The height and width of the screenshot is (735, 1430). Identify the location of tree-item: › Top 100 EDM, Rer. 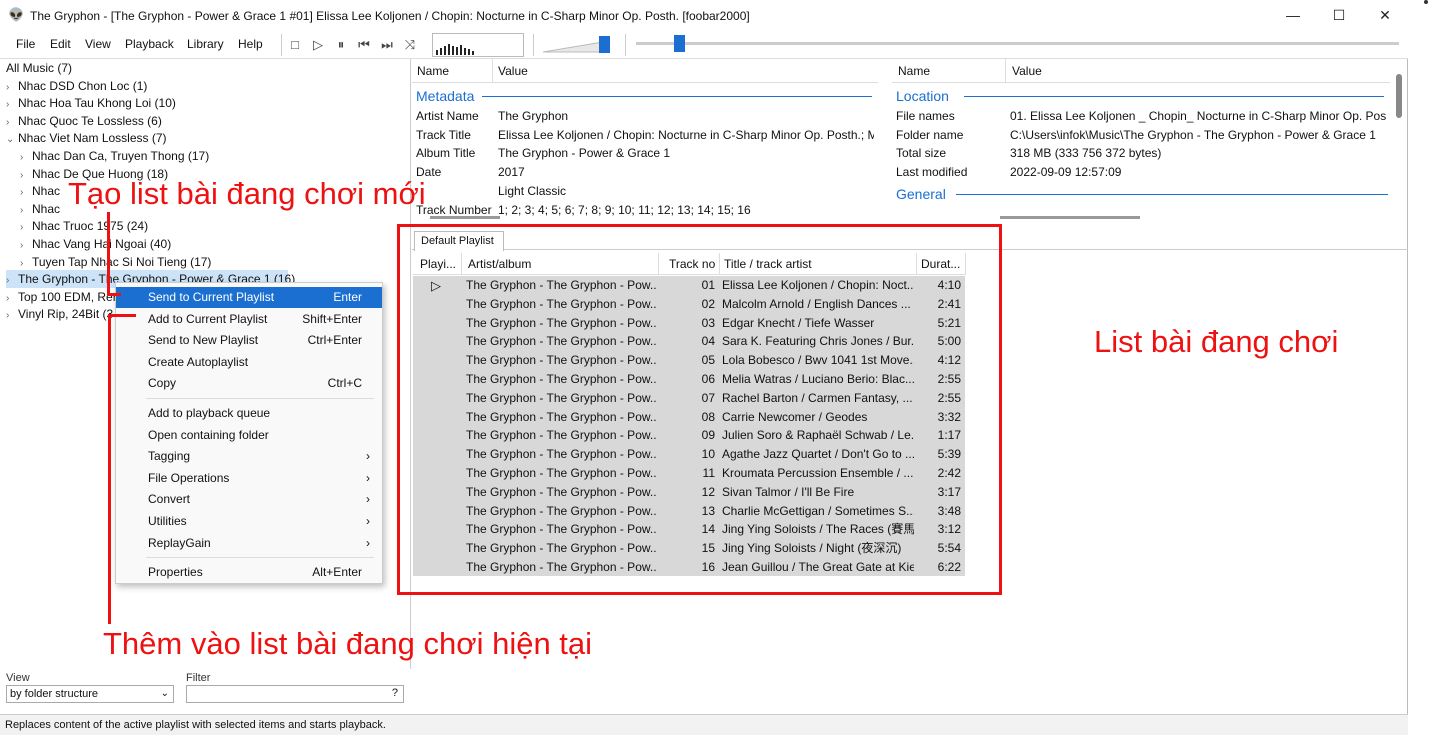
(61, 297).